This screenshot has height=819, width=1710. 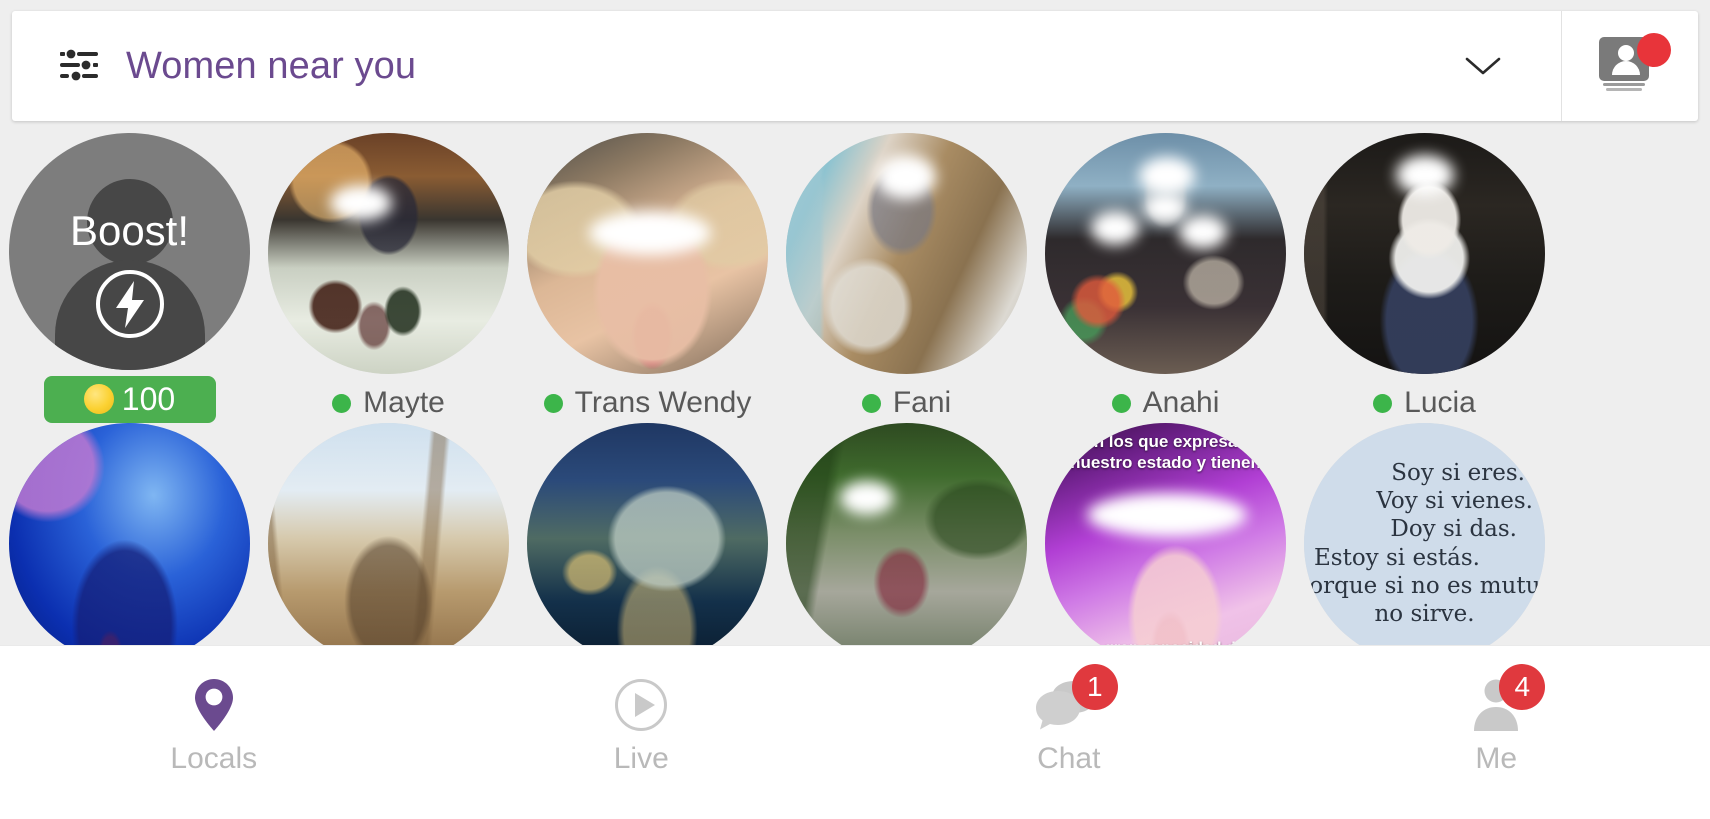 I want to click on nav-item-live: Live, so click(x=642, y=725).